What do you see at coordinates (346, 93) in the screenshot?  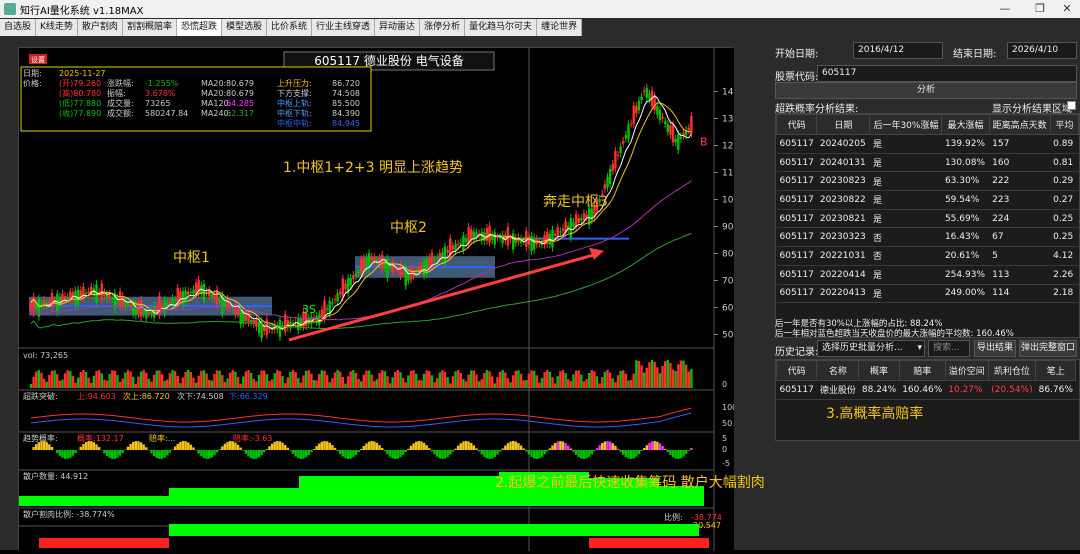 I see `info-text: 74.508` at bounding box center [346, 93].